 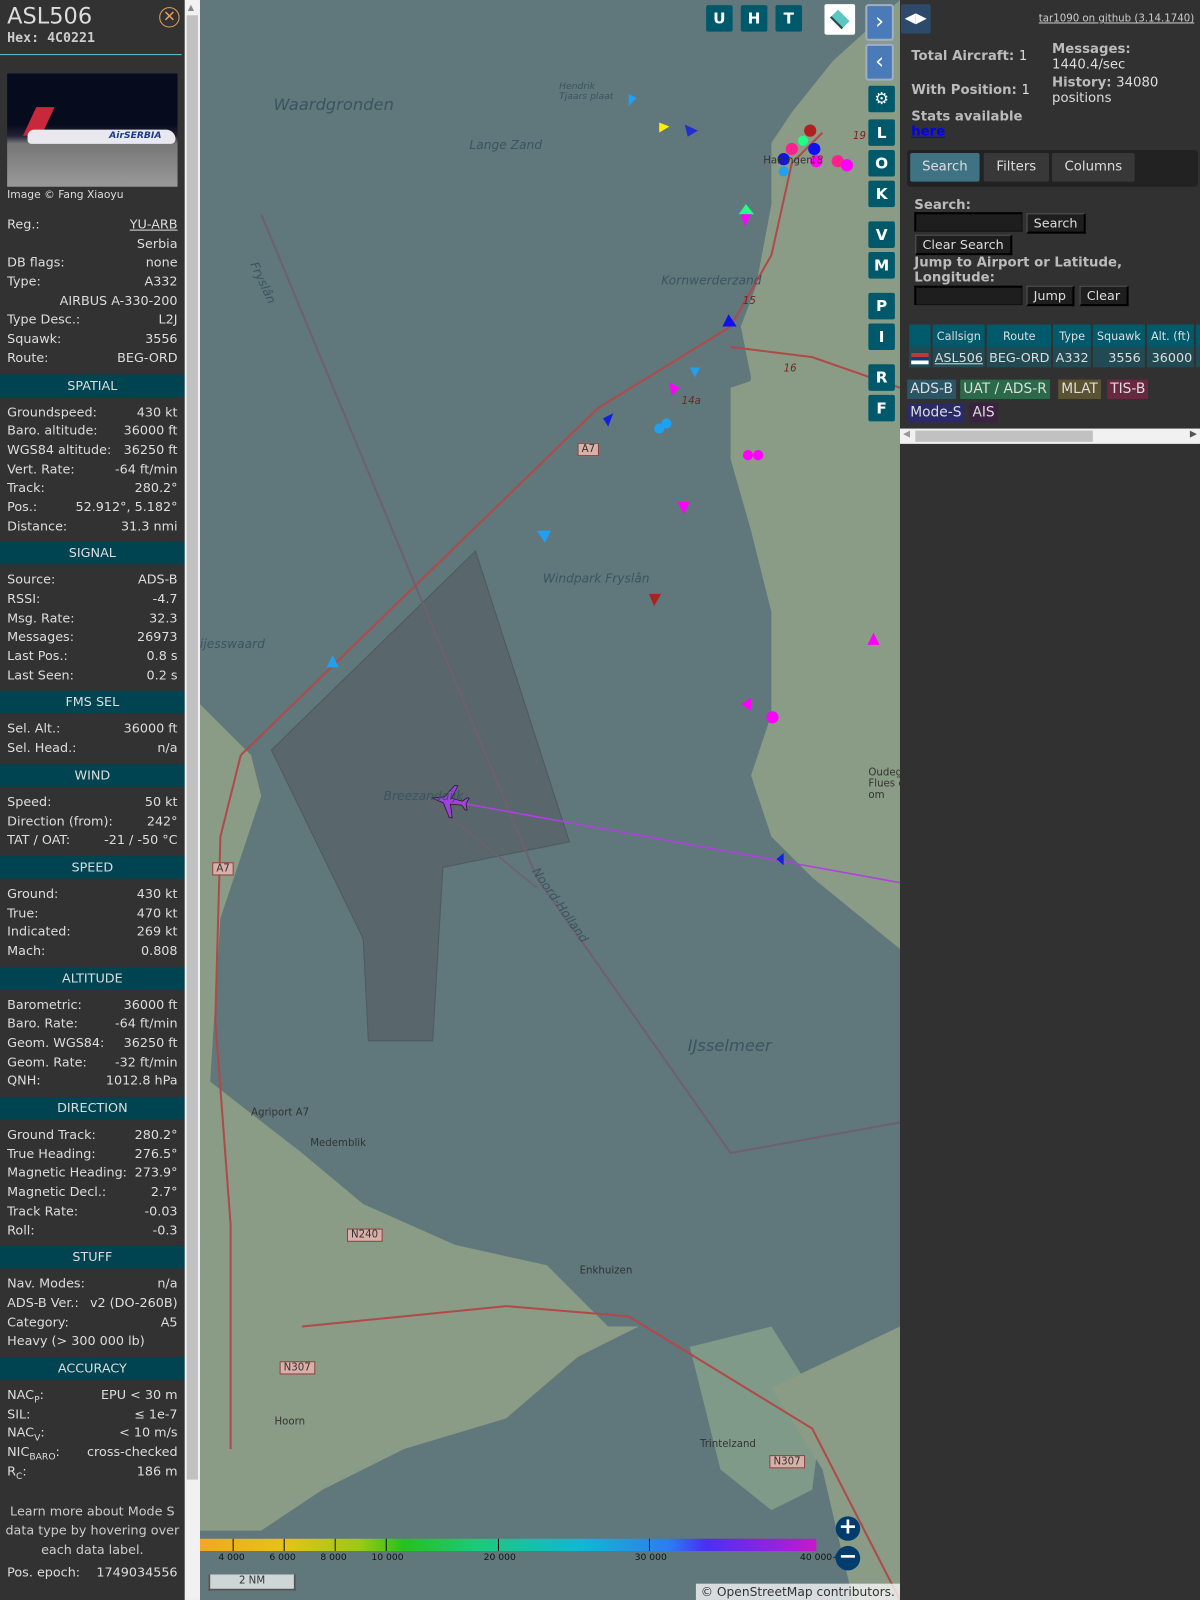 What do you see at coordinates (1056, 223) in the screenshot?
I see `search-button: Search` at bounding box center [1056, 223].